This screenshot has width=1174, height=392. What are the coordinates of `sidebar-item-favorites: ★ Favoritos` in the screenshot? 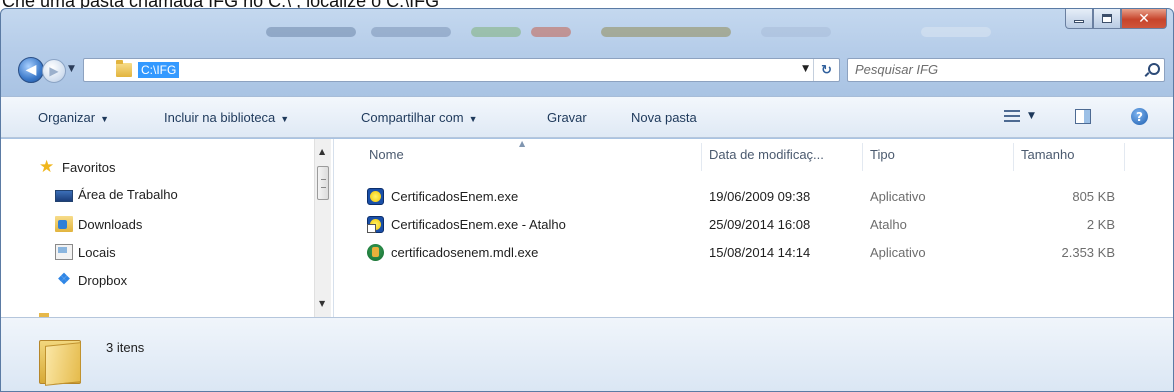 It's located at (77, 166).